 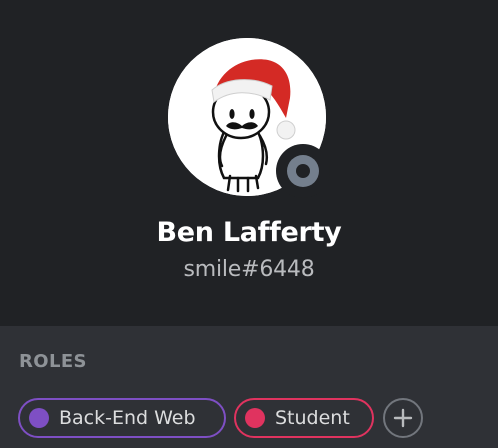 I want to click on role-name: Back-End Web, so click(x=127, y=418).